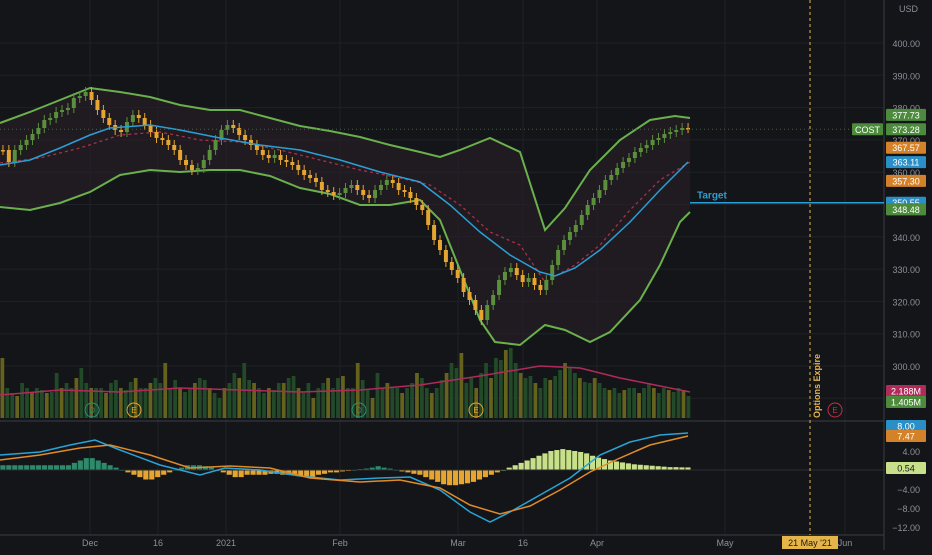  What do you see at coordinates (906, 528) in the screenshot?
I see `macd-tick-label: −12.00` at bounding box center [906, 528].